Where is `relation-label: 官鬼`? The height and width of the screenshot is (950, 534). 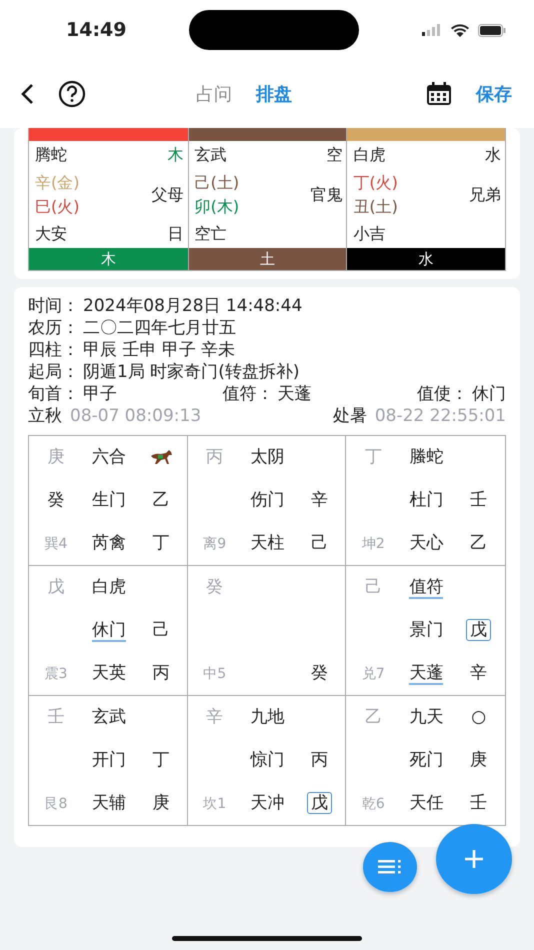 relation-label: 官鬼 is located at coordinates (326, 195).